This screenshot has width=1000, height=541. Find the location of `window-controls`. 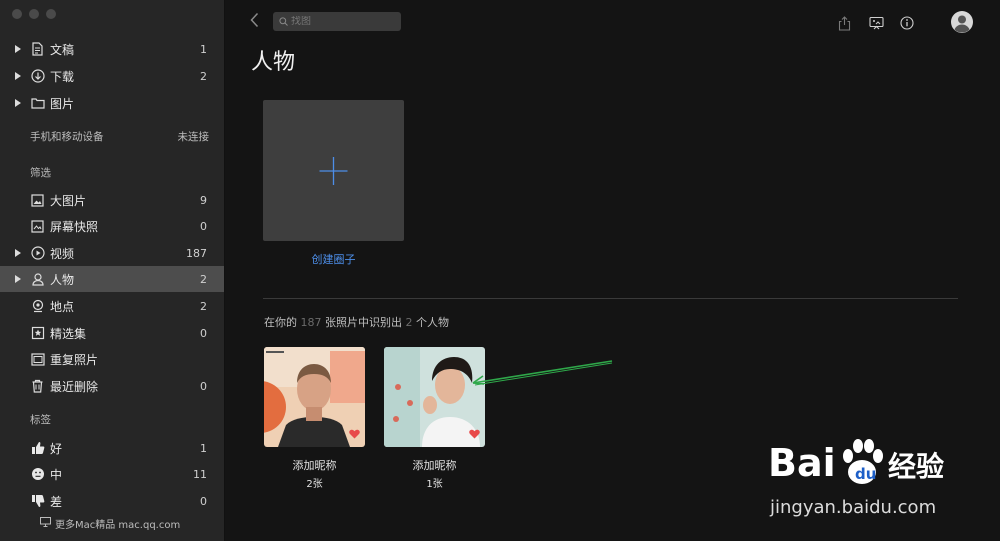

window-controls is located at coordinates (34, 14).